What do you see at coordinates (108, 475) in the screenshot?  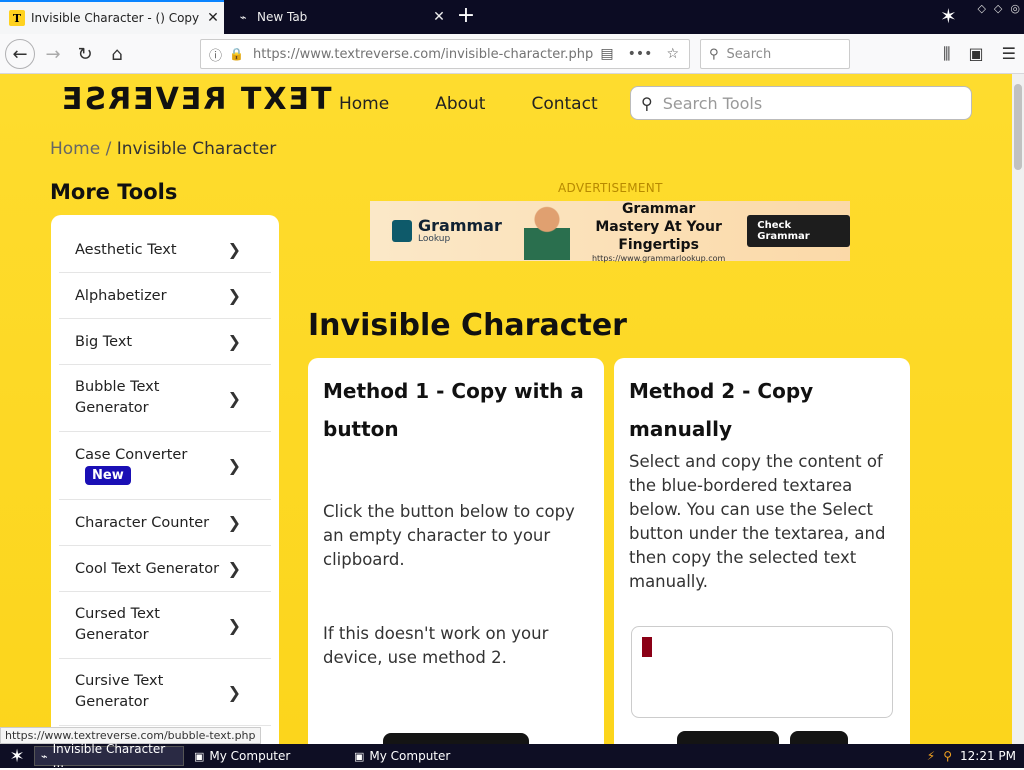 I see `new-badge: New` at bounding box center [108, 475].